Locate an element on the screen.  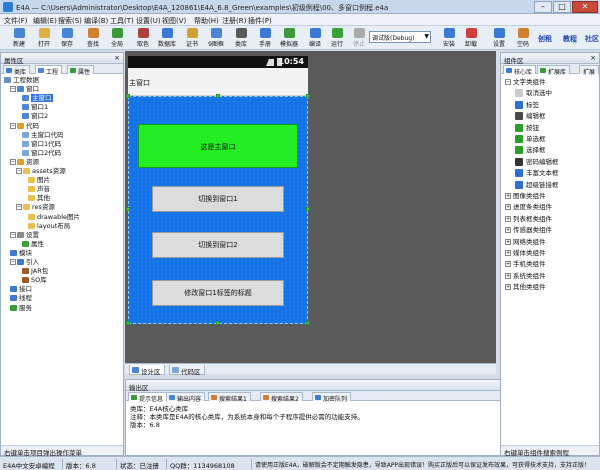
left-tab-0: 类库 is located at coordinates (17, 70).